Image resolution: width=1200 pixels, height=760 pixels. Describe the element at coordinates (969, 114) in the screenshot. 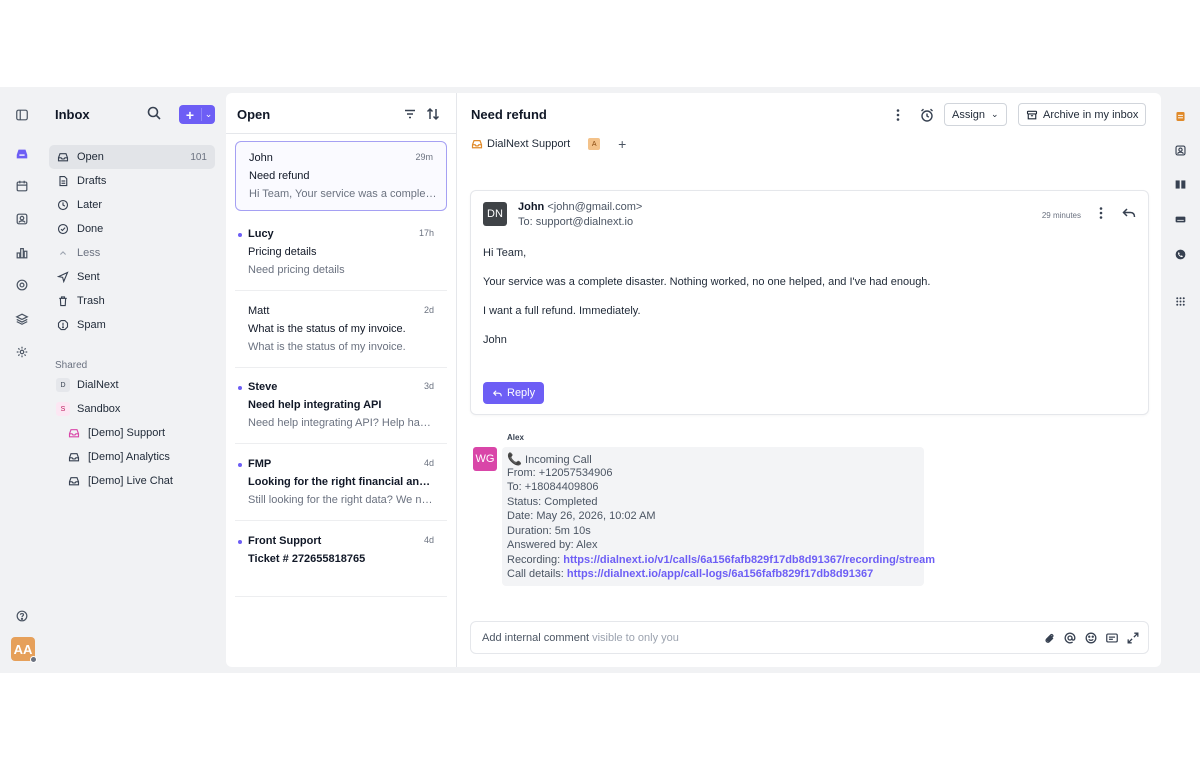

I see `assign-label: Assign` at that location.